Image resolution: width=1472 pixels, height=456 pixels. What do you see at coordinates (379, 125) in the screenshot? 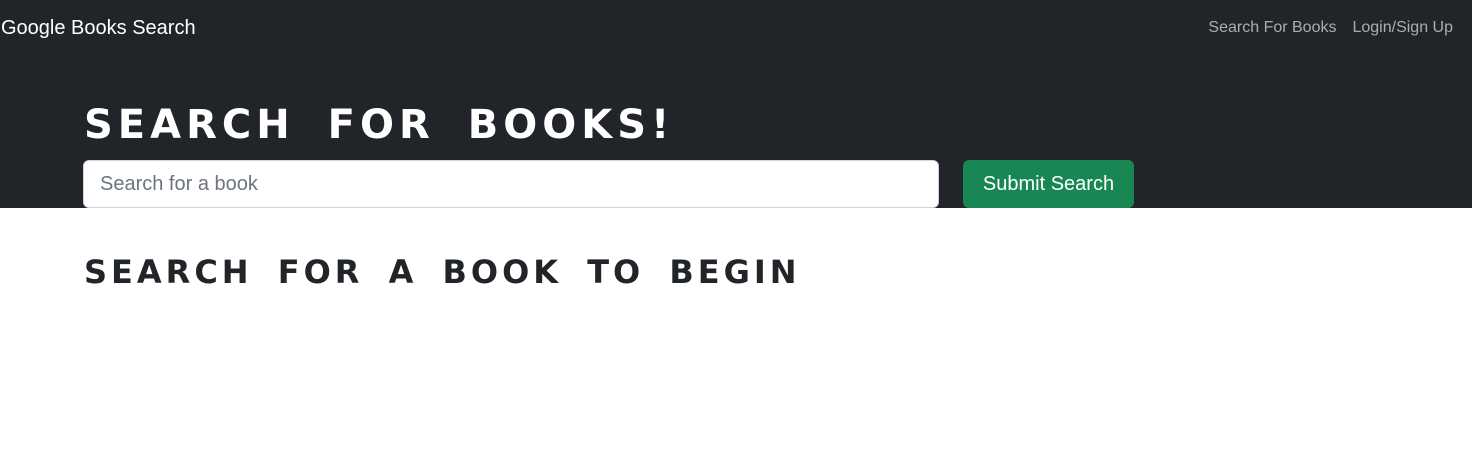
I see `page-title: SEARCH FOR BOOKS!` at bounding box center [379, 125].